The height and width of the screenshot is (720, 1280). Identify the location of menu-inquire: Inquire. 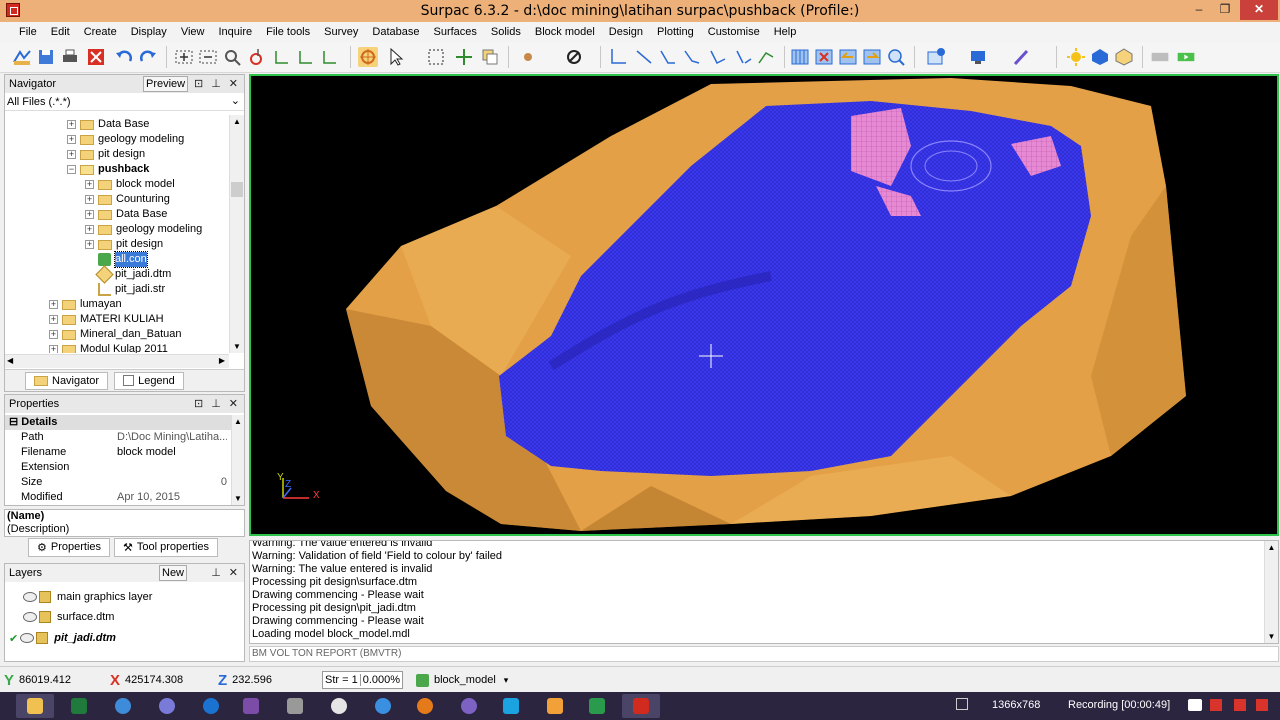
(235, 32).